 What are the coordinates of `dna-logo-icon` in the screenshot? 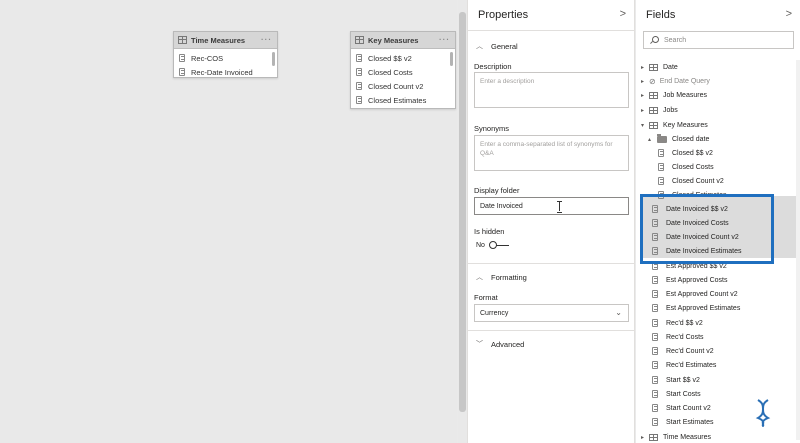 It's located at (763, 413).